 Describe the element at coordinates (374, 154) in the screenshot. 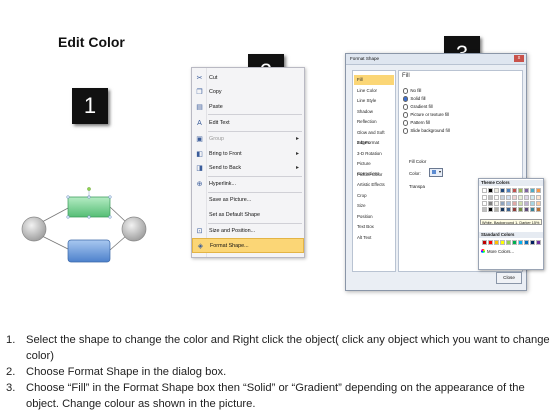

I see `nav-item-3-d-rotation: 3-D Rotation` at that location.